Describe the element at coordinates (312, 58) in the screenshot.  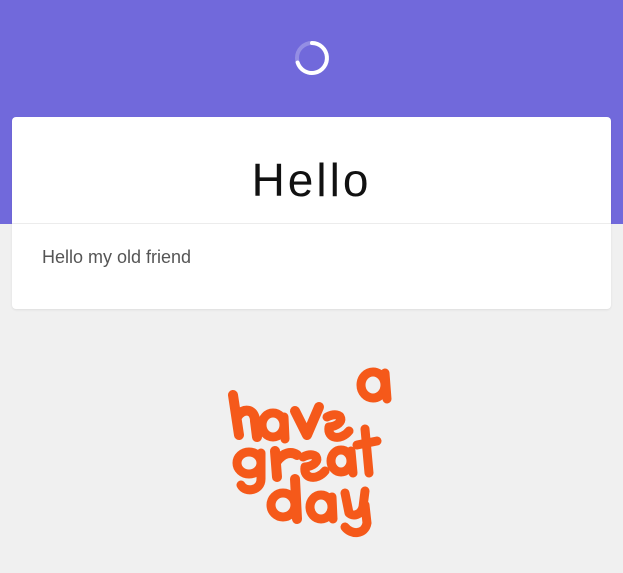
I see `loading-spinner-icon` at that location.